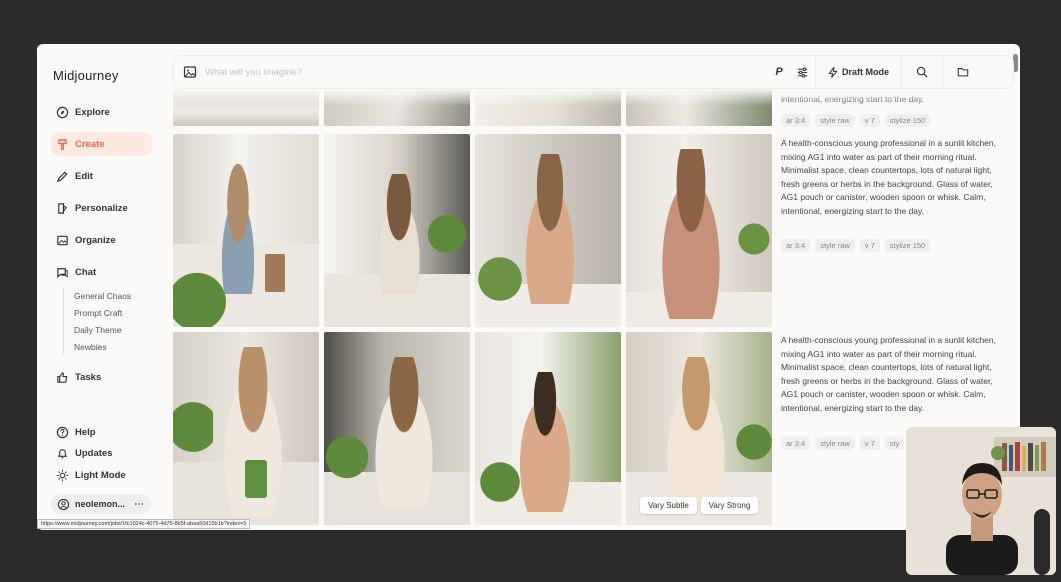 This screenshot has width=1061, height=582. Describe the element at coordinates (98, 330) in the screenshot. I see `channel-daily-theme: Daily Theme` at that location.